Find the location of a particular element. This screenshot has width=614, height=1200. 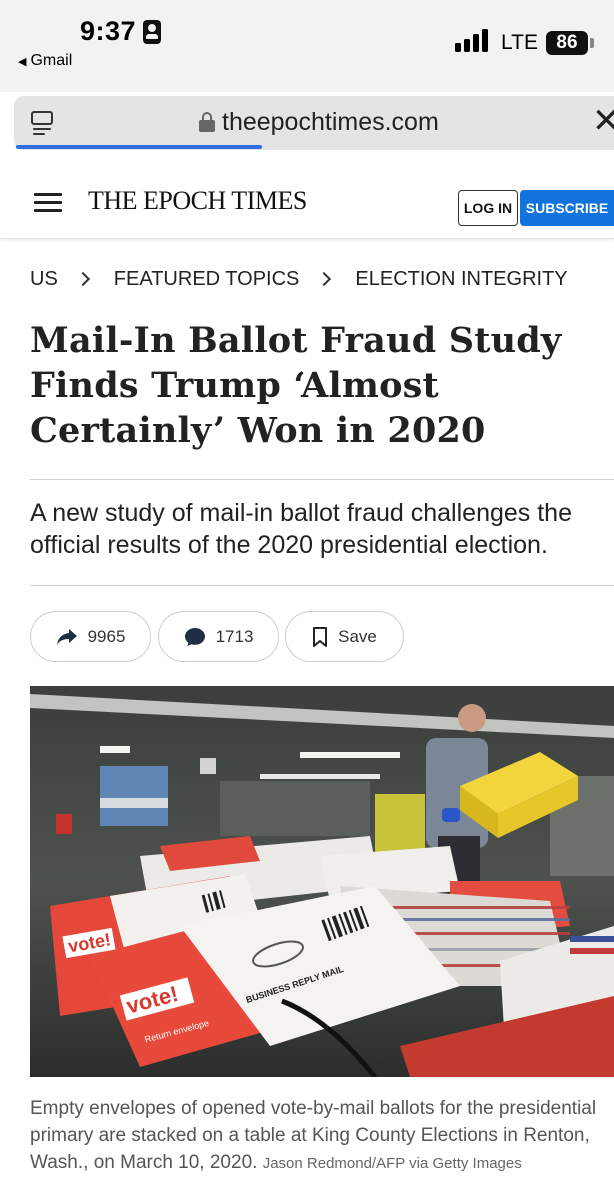

page-load-progress is located at coordinates (139, 147).